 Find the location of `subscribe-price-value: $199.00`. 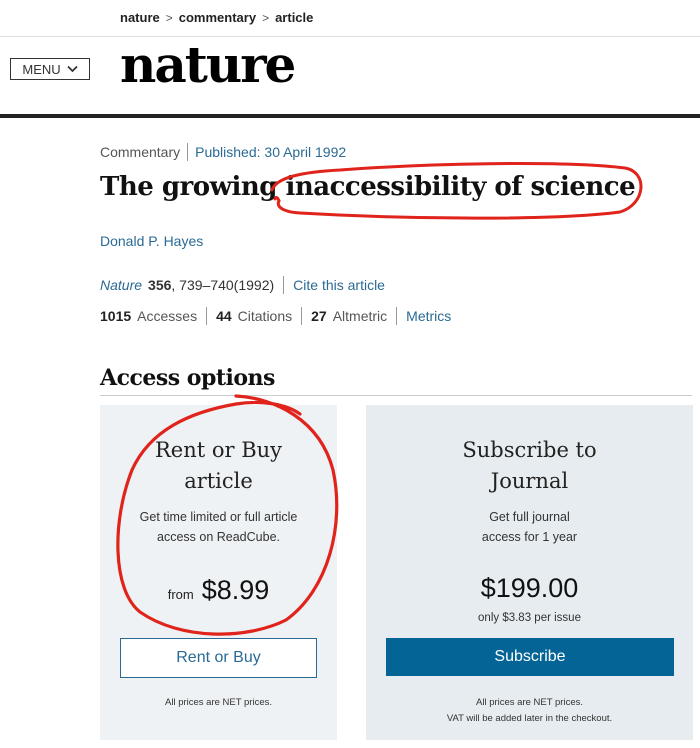

subscribe-price-value: $199.00 is located at coordinates (529, 588).